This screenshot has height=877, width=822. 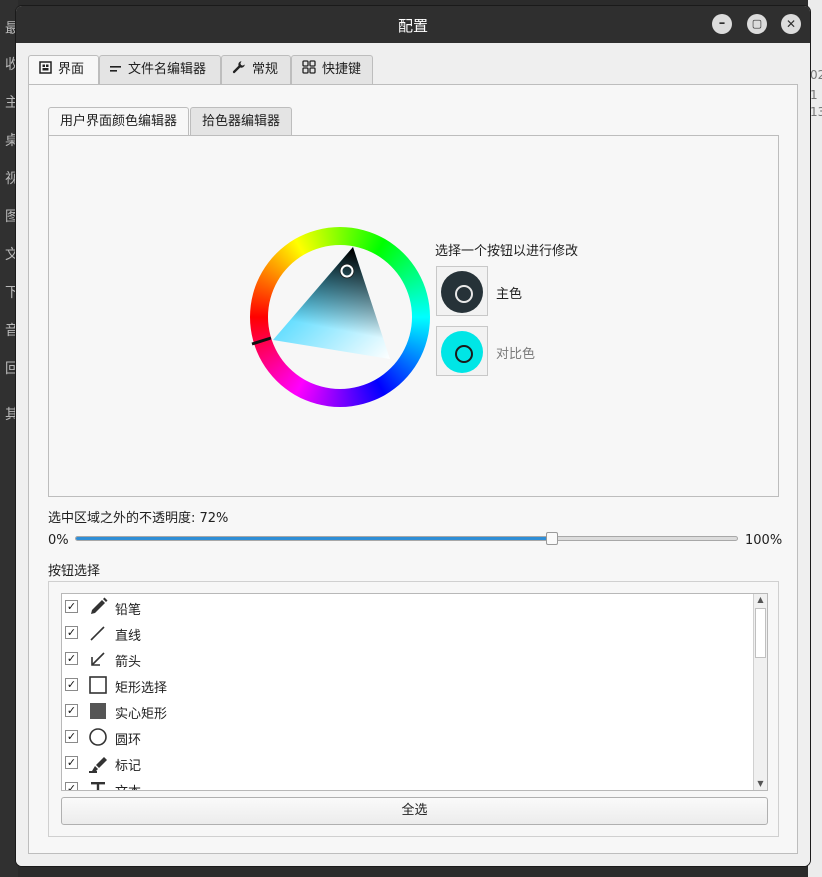 I want to click on tab-filename-editor: 文件名编辑器, so click(x=160, y=69).